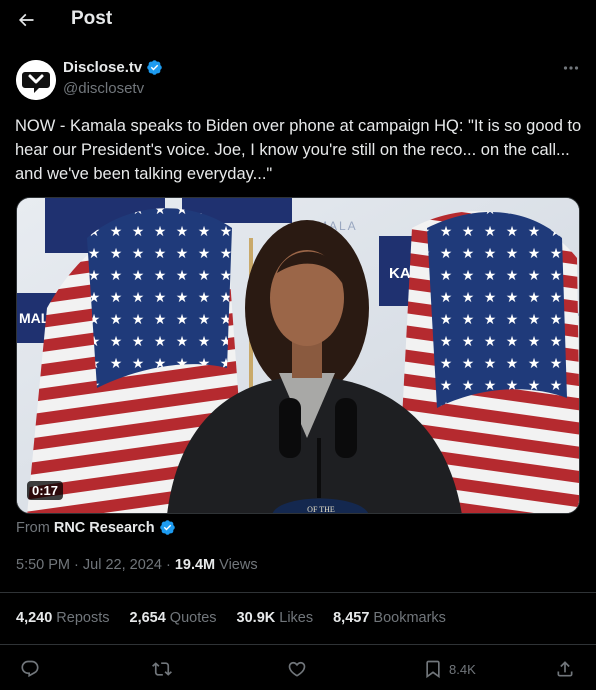  What do you see at coordinates (409, 618) in the screenshot?
I see `bookmarks-label: Bookmarks` at bounding box center [409, 618].